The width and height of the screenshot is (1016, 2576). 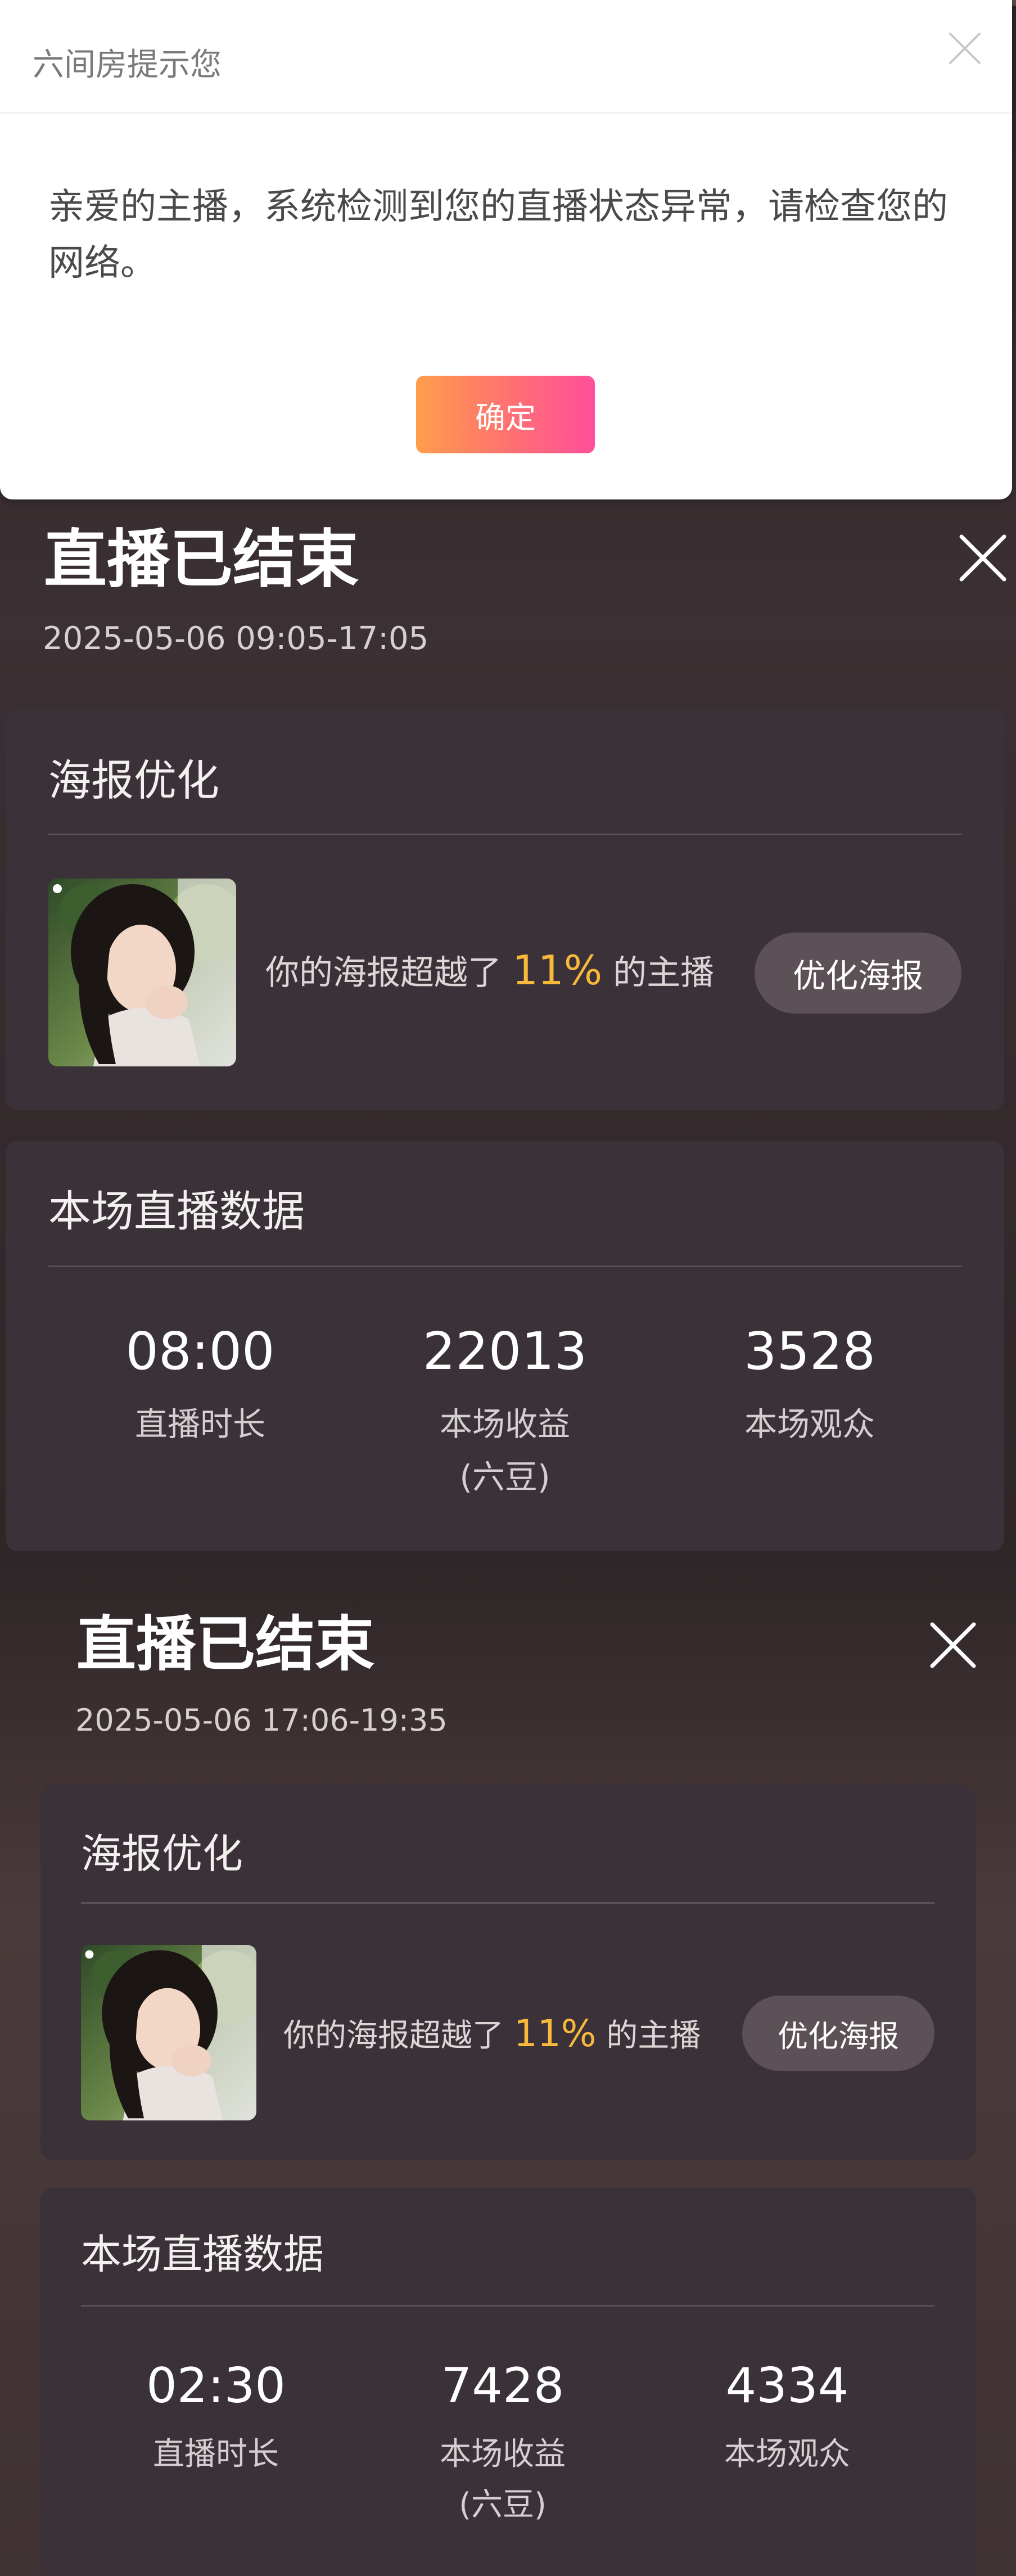 What do you see at coordinates (200, 1351) in the screenshot?
I see `duration-value: 08:00` at bounding box center [200, 1351].